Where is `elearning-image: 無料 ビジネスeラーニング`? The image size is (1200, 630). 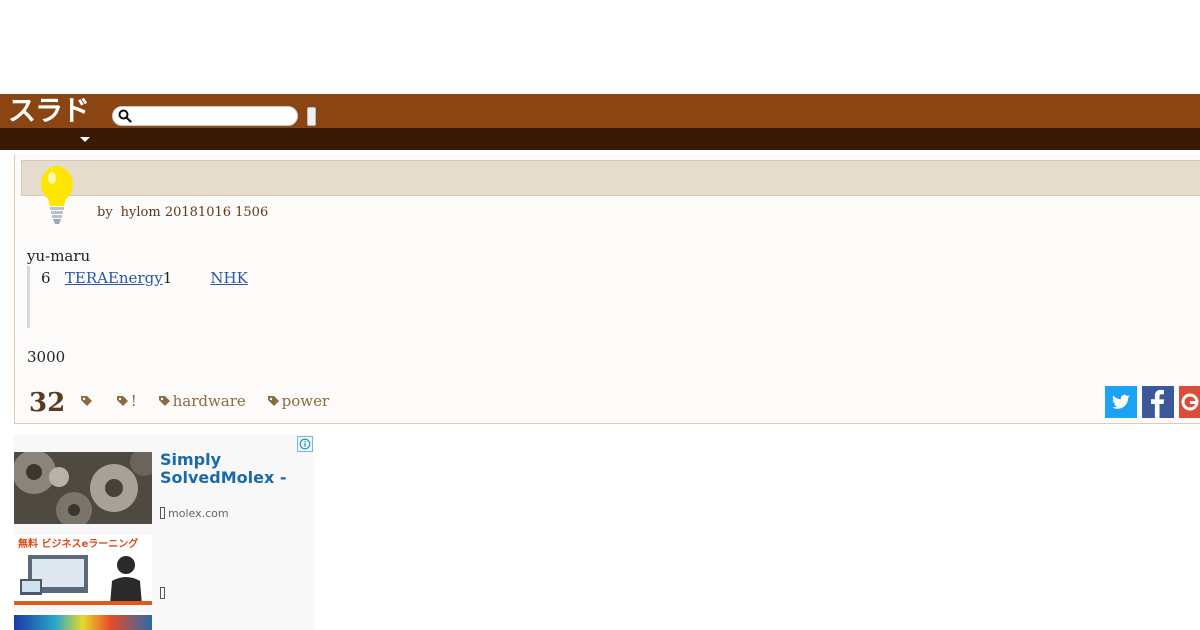 elearning-image: 無料 ビジネスeラーニング is located at coordinates (83, 570).